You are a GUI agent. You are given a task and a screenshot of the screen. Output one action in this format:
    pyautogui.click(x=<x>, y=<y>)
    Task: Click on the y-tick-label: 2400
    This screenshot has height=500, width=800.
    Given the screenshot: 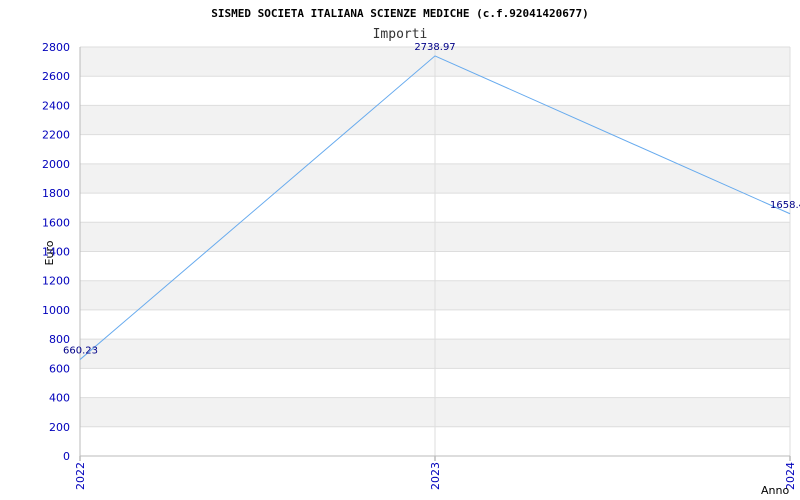 What is the action you would take?
    pyautogui.click(x=56, y=105)
    